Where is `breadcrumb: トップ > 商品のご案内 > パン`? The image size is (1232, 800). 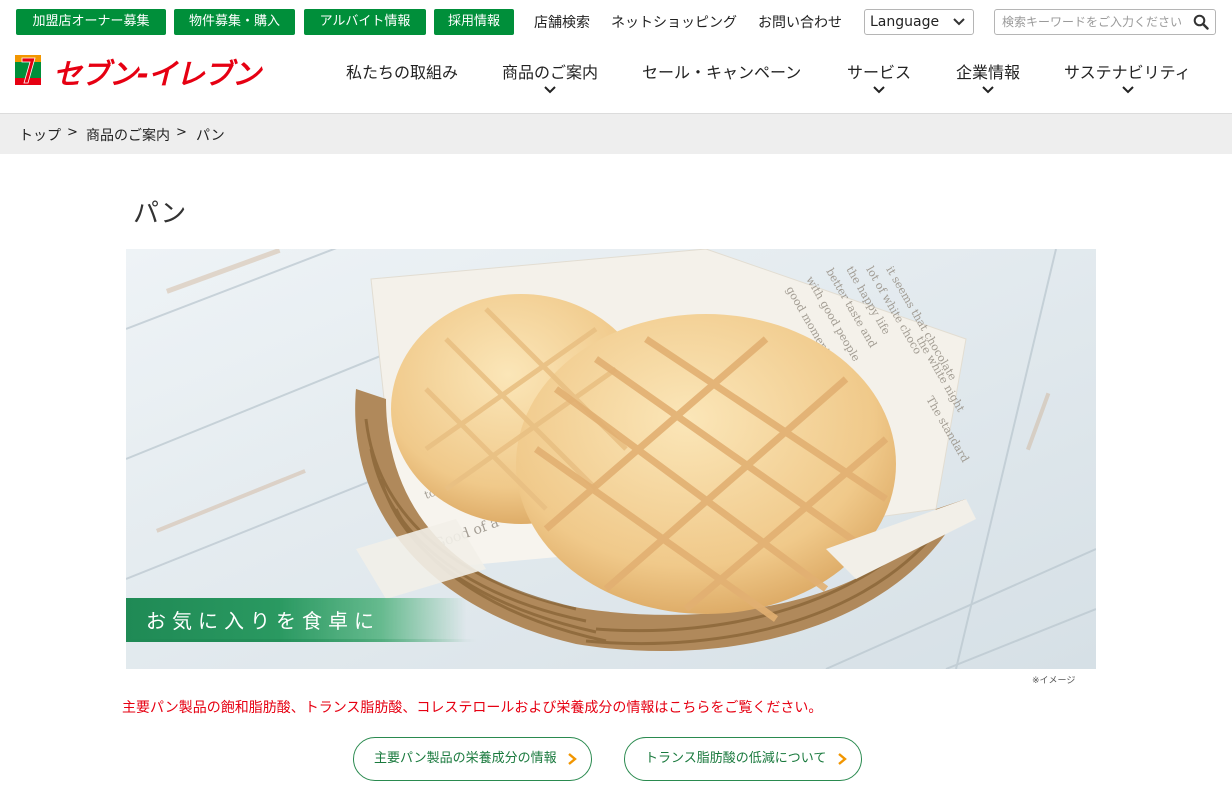 breadcrumb: トップ > 商品のご案内 > パン is located at coordinates (616, 134).